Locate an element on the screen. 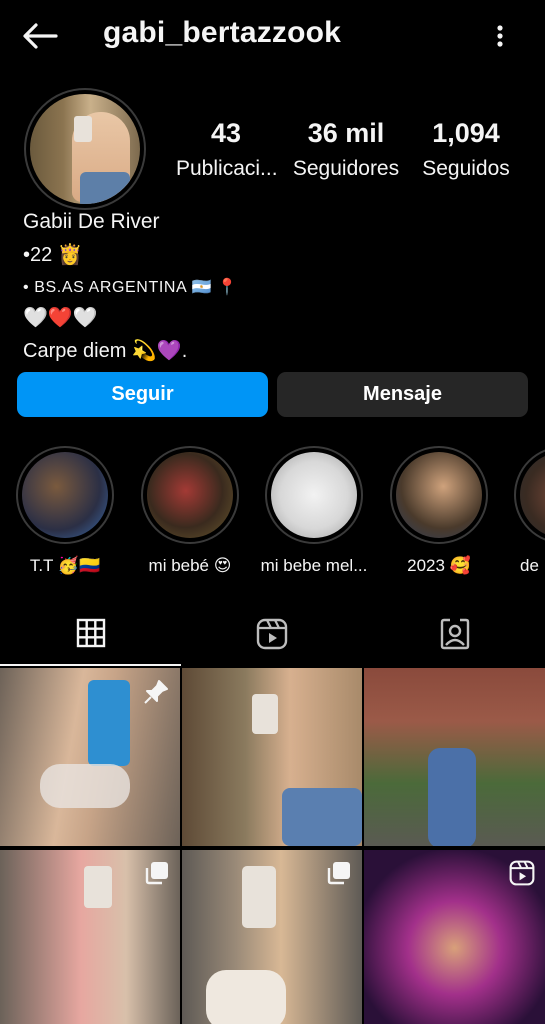 The image size is (545, 1024). profile-avatar is located at coordinates (85, 149).